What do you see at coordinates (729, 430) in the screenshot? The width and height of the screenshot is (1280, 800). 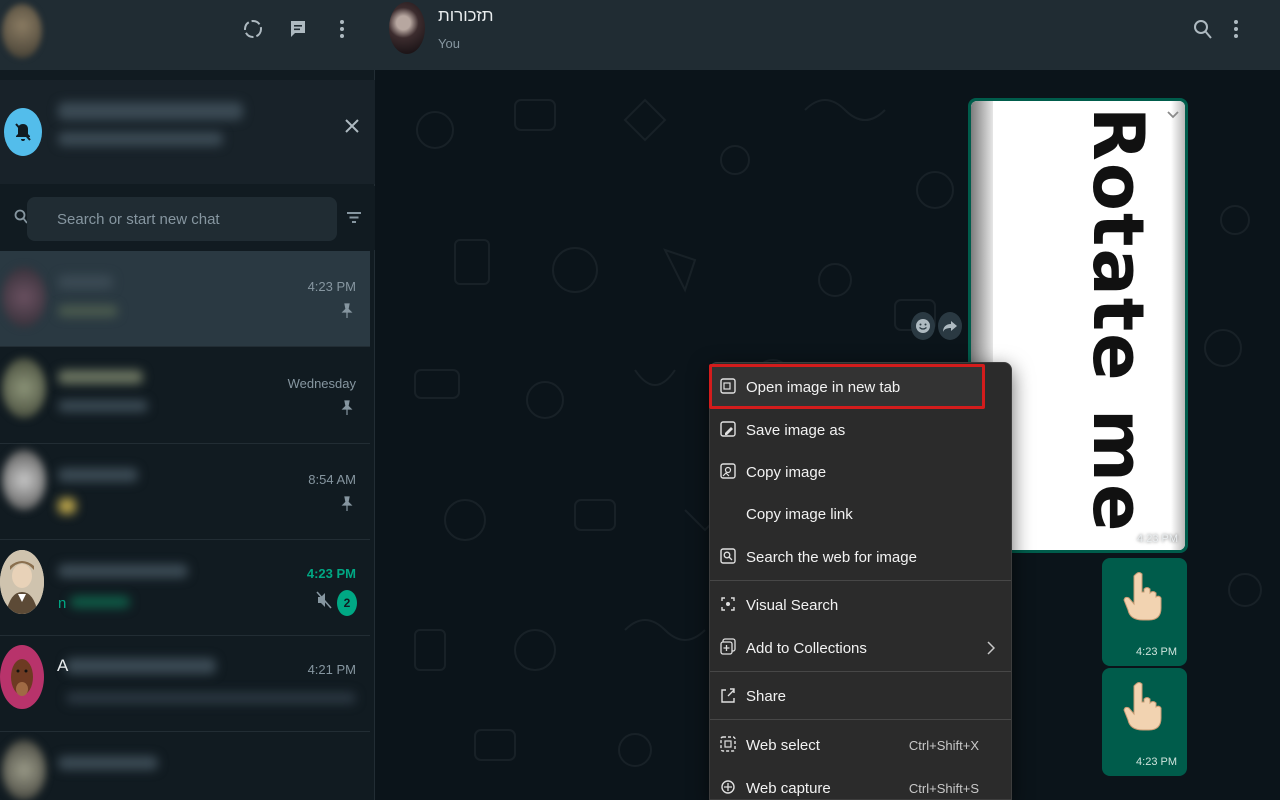 I see `save-icon` at bounding box center [729, 430].